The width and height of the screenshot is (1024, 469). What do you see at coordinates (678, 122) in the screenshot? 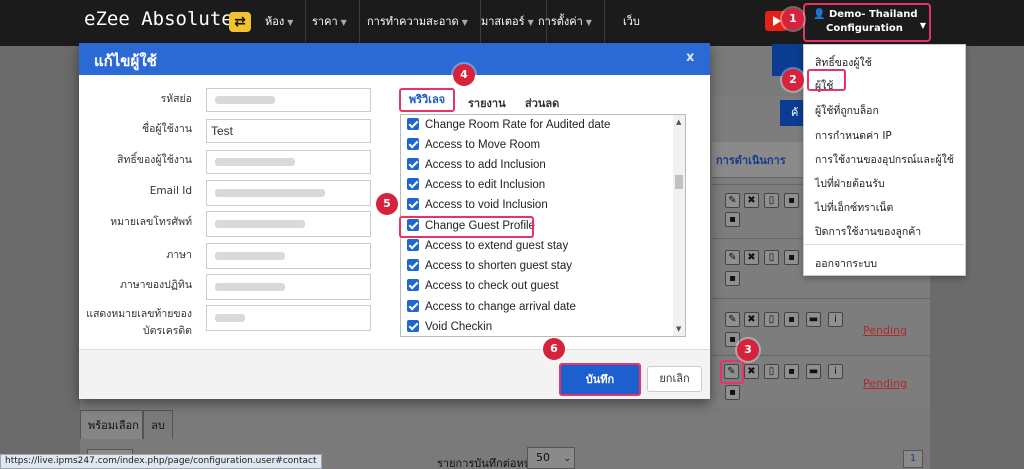
I see `scroll-up-icon: ▲` at bounding box center [678, 122].